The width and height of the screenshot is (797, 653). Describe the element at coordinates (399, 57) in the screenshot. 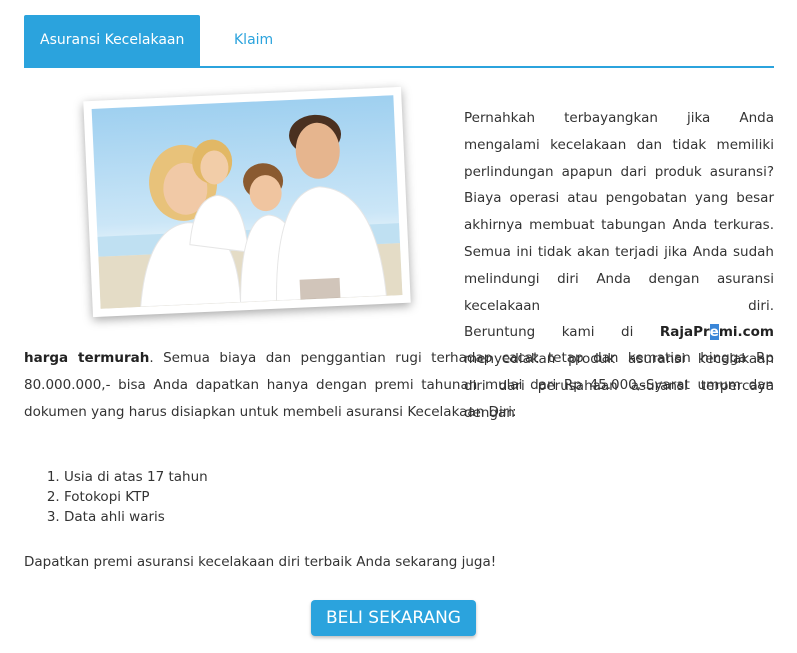

I see `tab-bar: Asuransi Kecelakaan Diri Klaim` at that location.